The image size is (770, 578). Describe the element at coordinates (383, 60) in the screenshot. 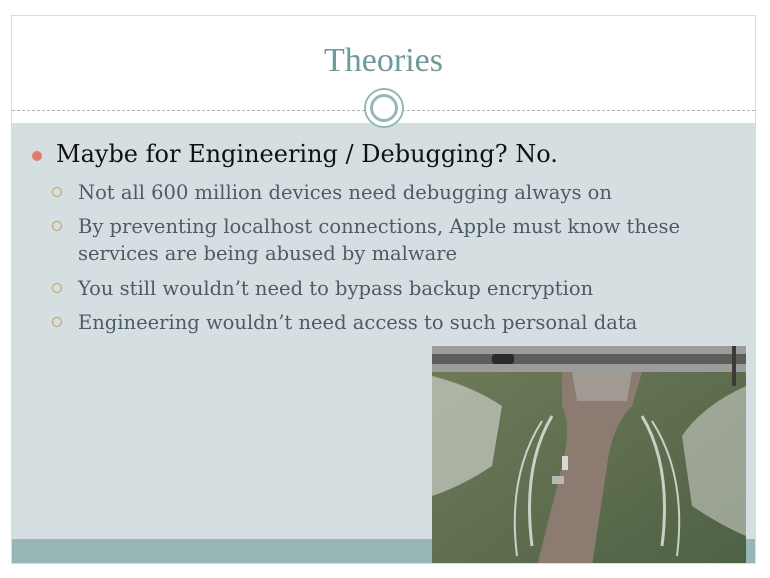

I see `slide-title: Theories` at that location.